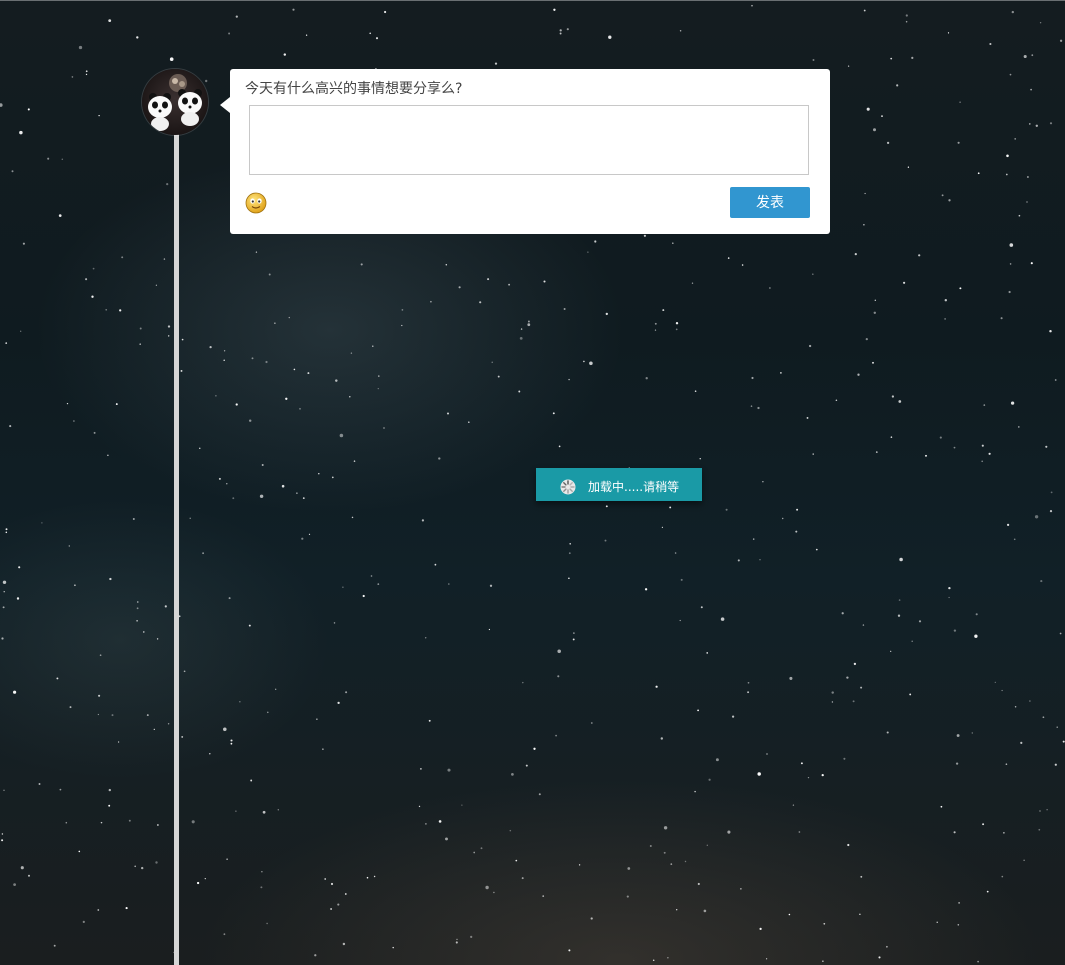 The height and width of the screenshot is (965, 1065). What do you see at coordinates (256, 203) in the screenshot?
I see `smiley-face-icon` at bounding box center [256, 203].